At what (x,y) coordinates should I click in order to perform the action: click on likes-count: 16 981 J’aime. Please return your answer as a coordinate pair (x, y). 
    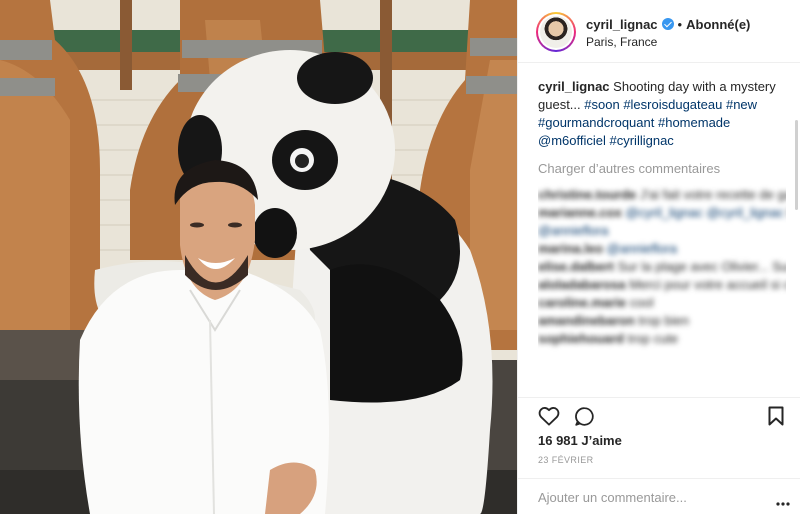
    Looking at the image, I should click on (580, 440).